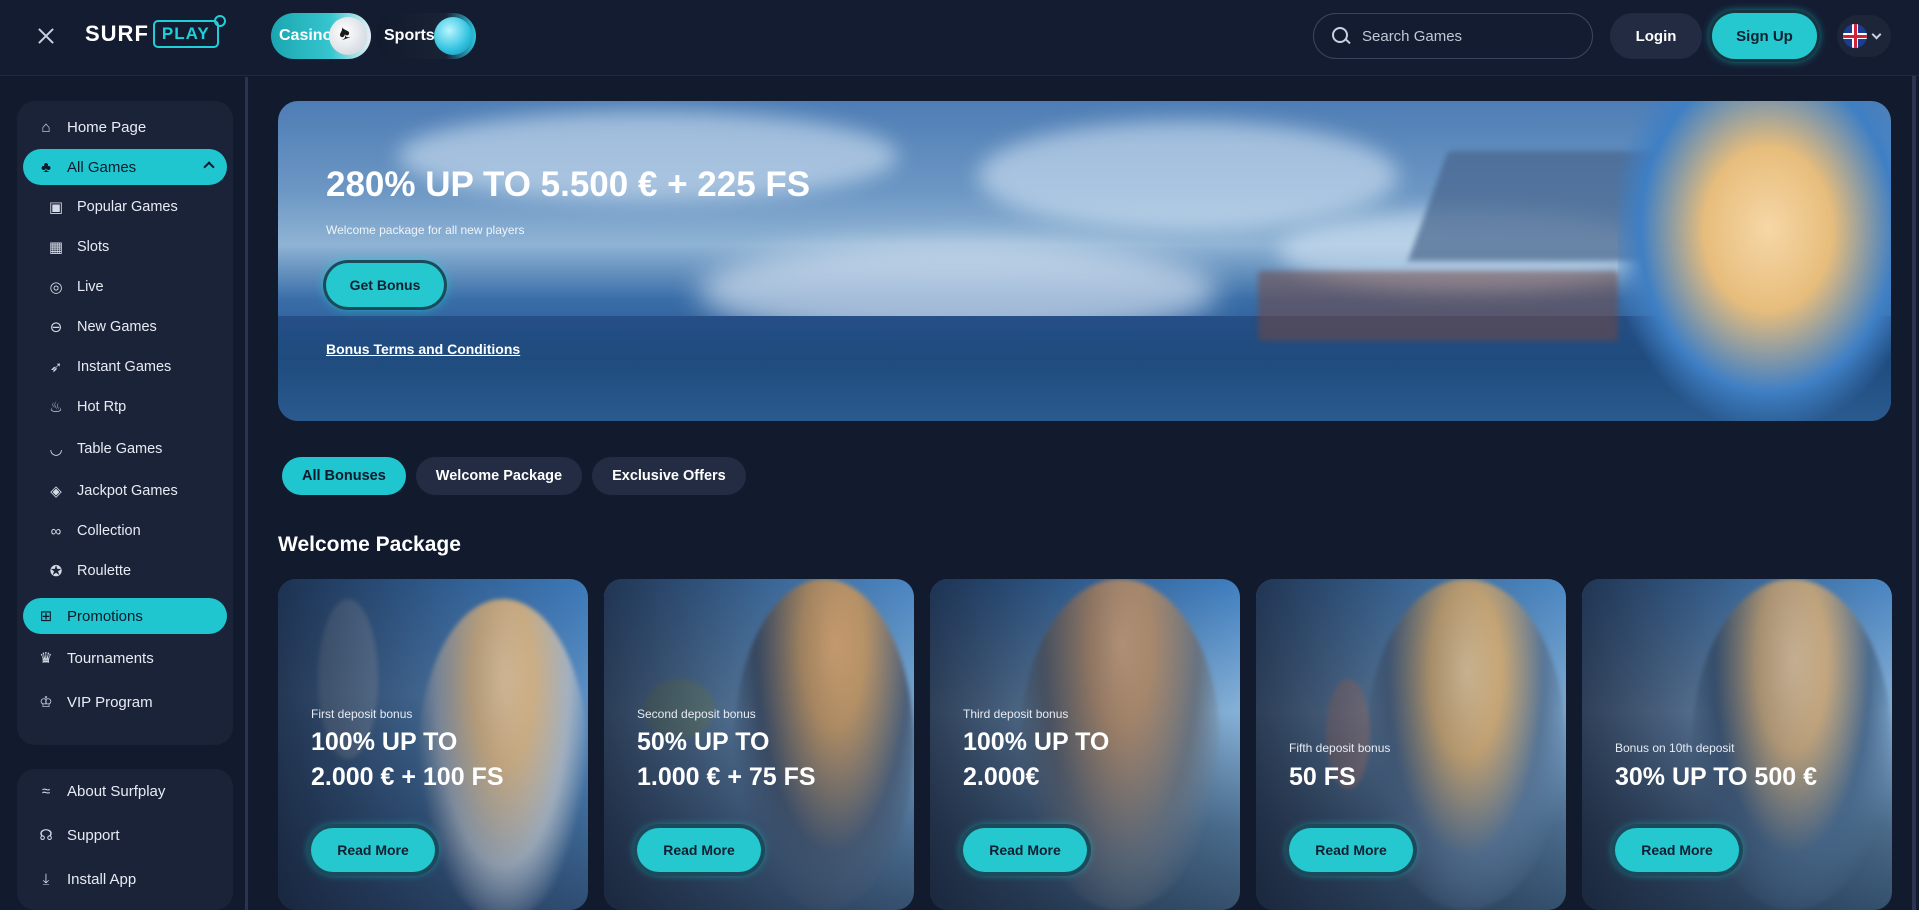 The height and width of the screenshot is (910, 1919). I want to click on home-icon: ⌂, so click(46, 127).